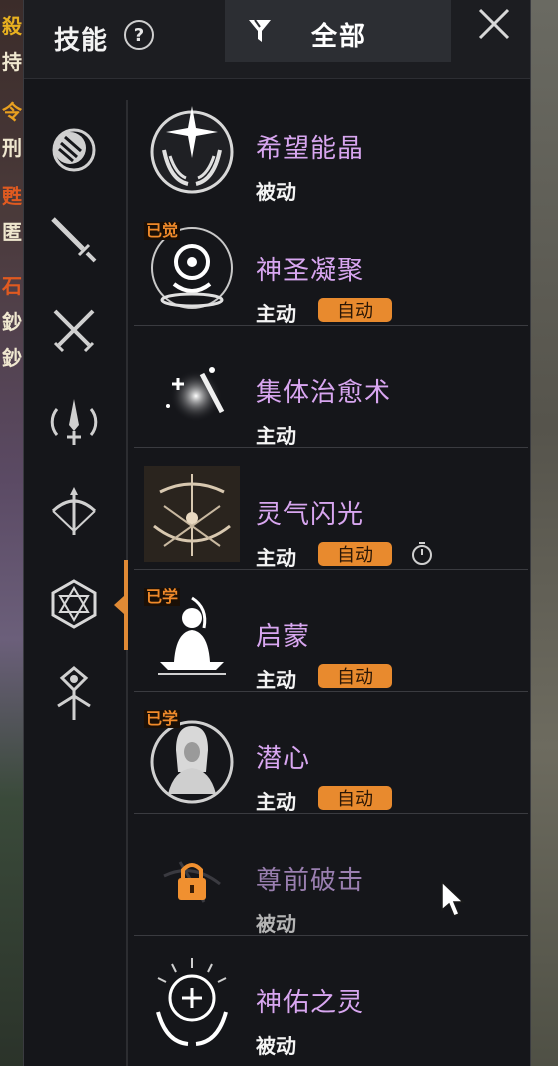 This screenshot has width=558, height=1066. Describe the element at coordinates (126, 605) in the screenshot. I see `active-category-indicator` at that location.